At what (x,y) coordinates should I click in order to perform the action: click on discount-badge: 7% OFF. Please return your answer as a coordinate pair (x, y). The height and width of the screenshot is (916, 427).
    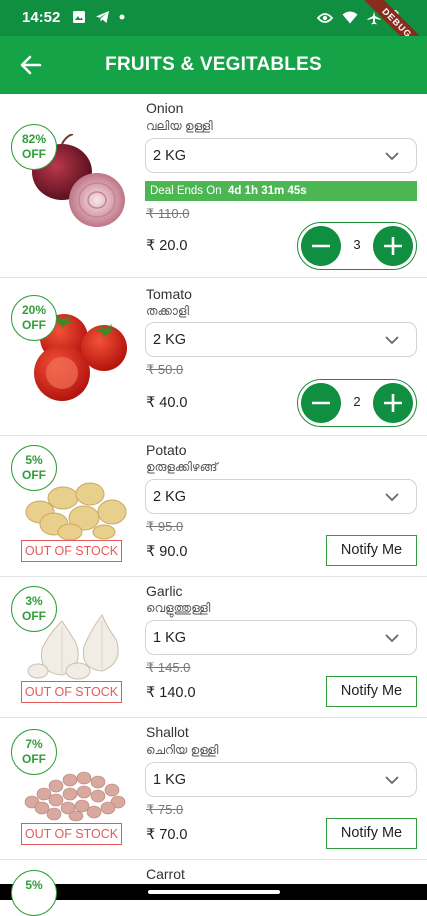
    Looking at the image, I should click on (34, 752).